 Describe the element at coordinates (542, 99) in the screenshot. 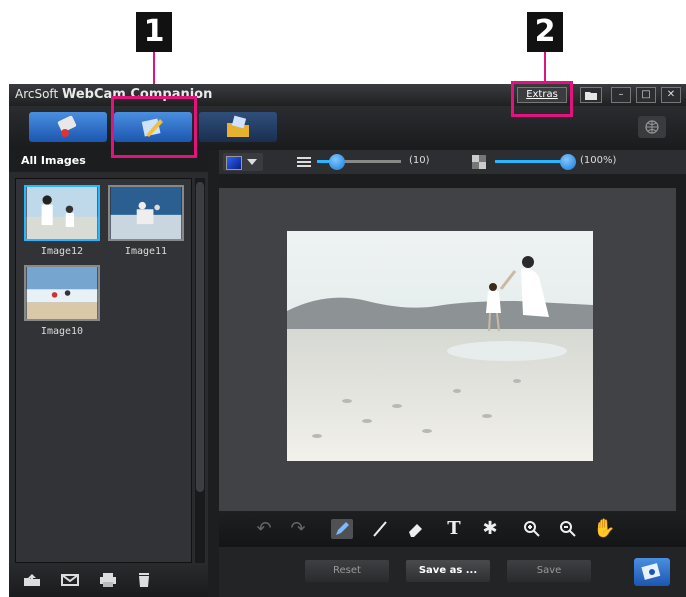

I see `callout-2-highlight` at that location.